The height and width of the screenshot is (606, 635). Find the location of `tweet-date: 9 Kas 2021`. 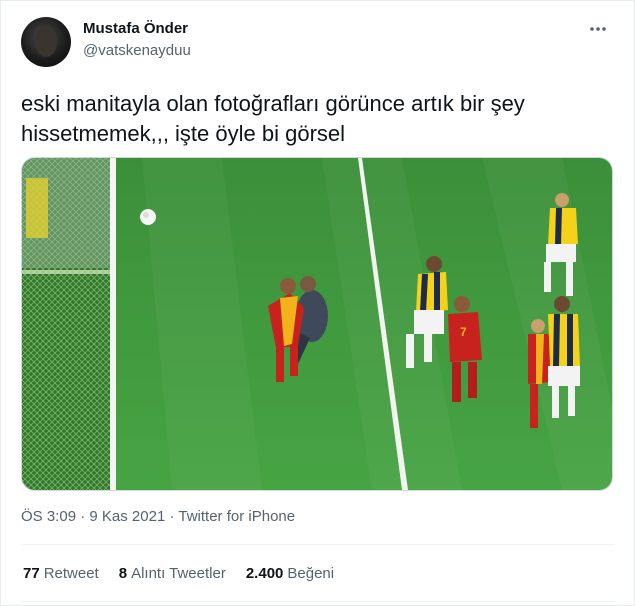

tweet-date: 9 Kas 2021 is located at coordinates (127, 516).